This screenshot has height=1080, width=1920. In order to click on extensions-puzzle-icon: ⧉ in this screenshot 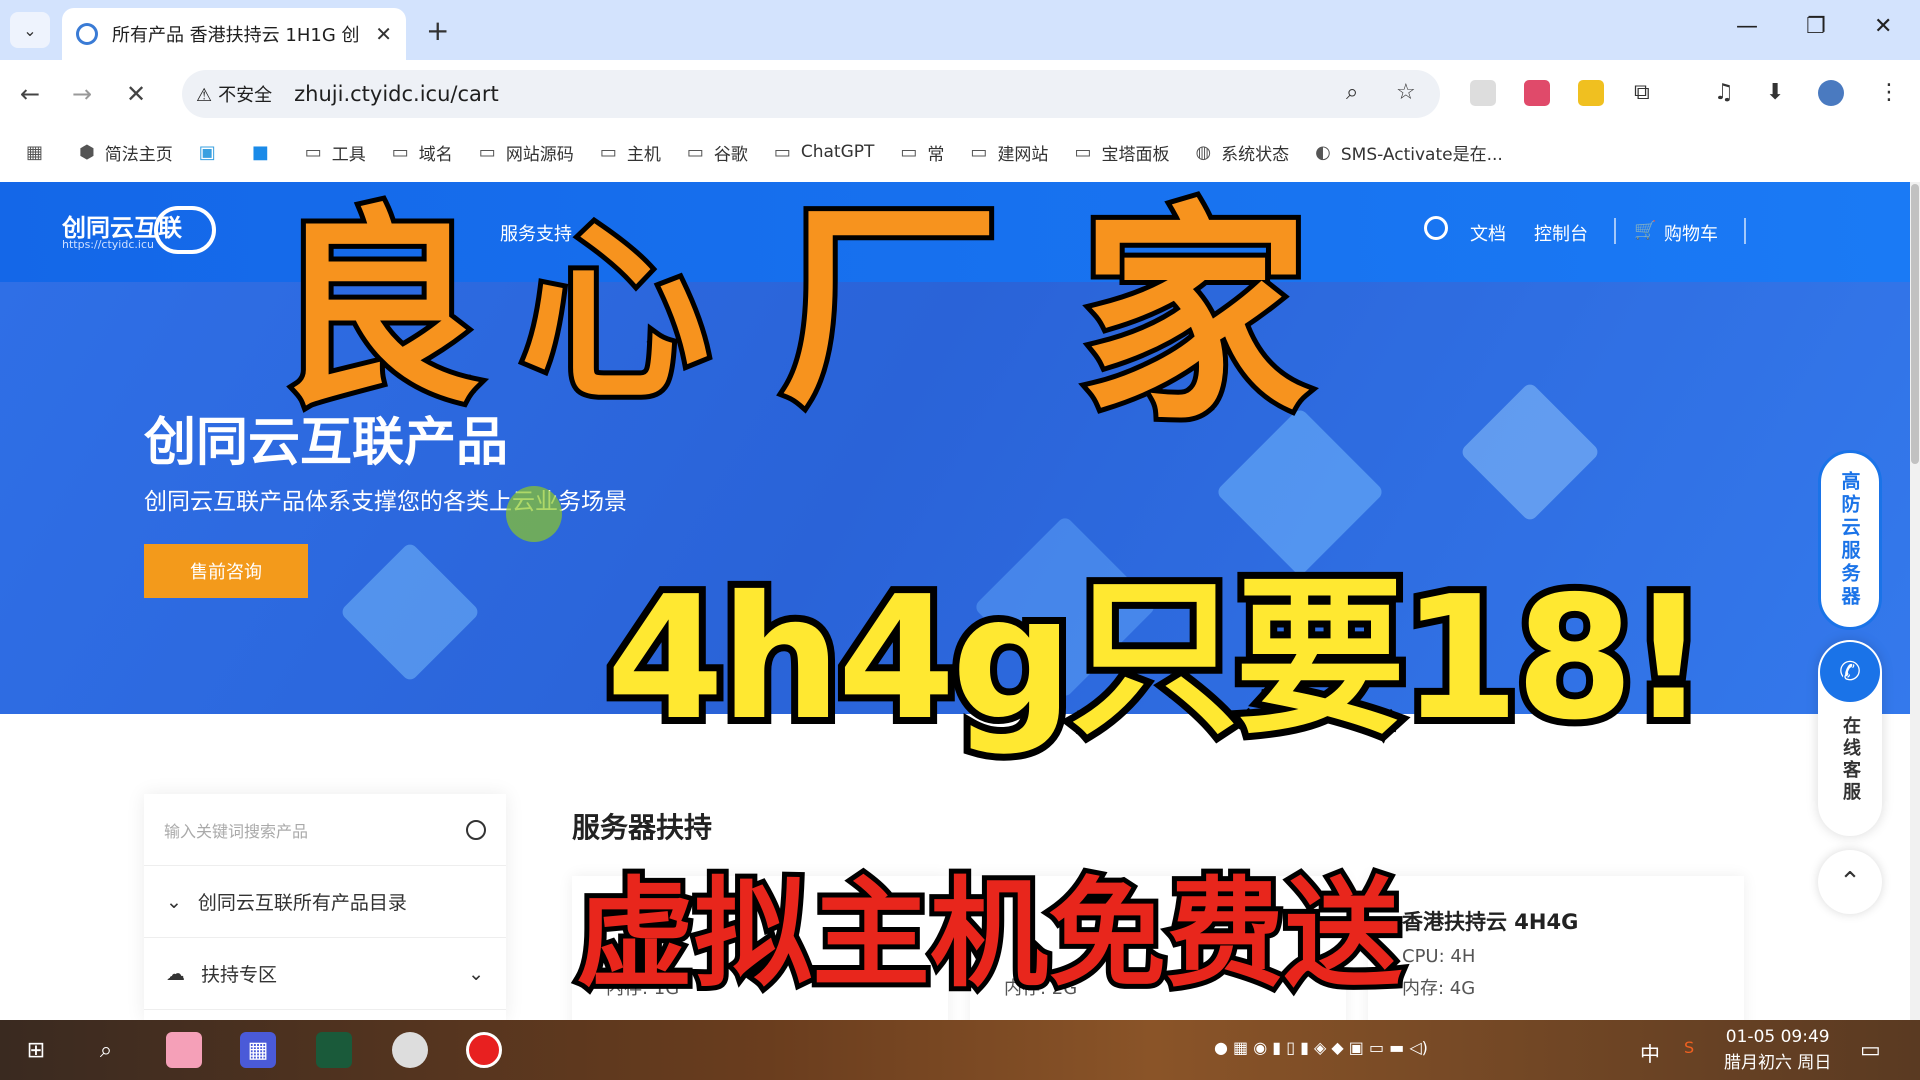, I will do `click(1642, 92)`.